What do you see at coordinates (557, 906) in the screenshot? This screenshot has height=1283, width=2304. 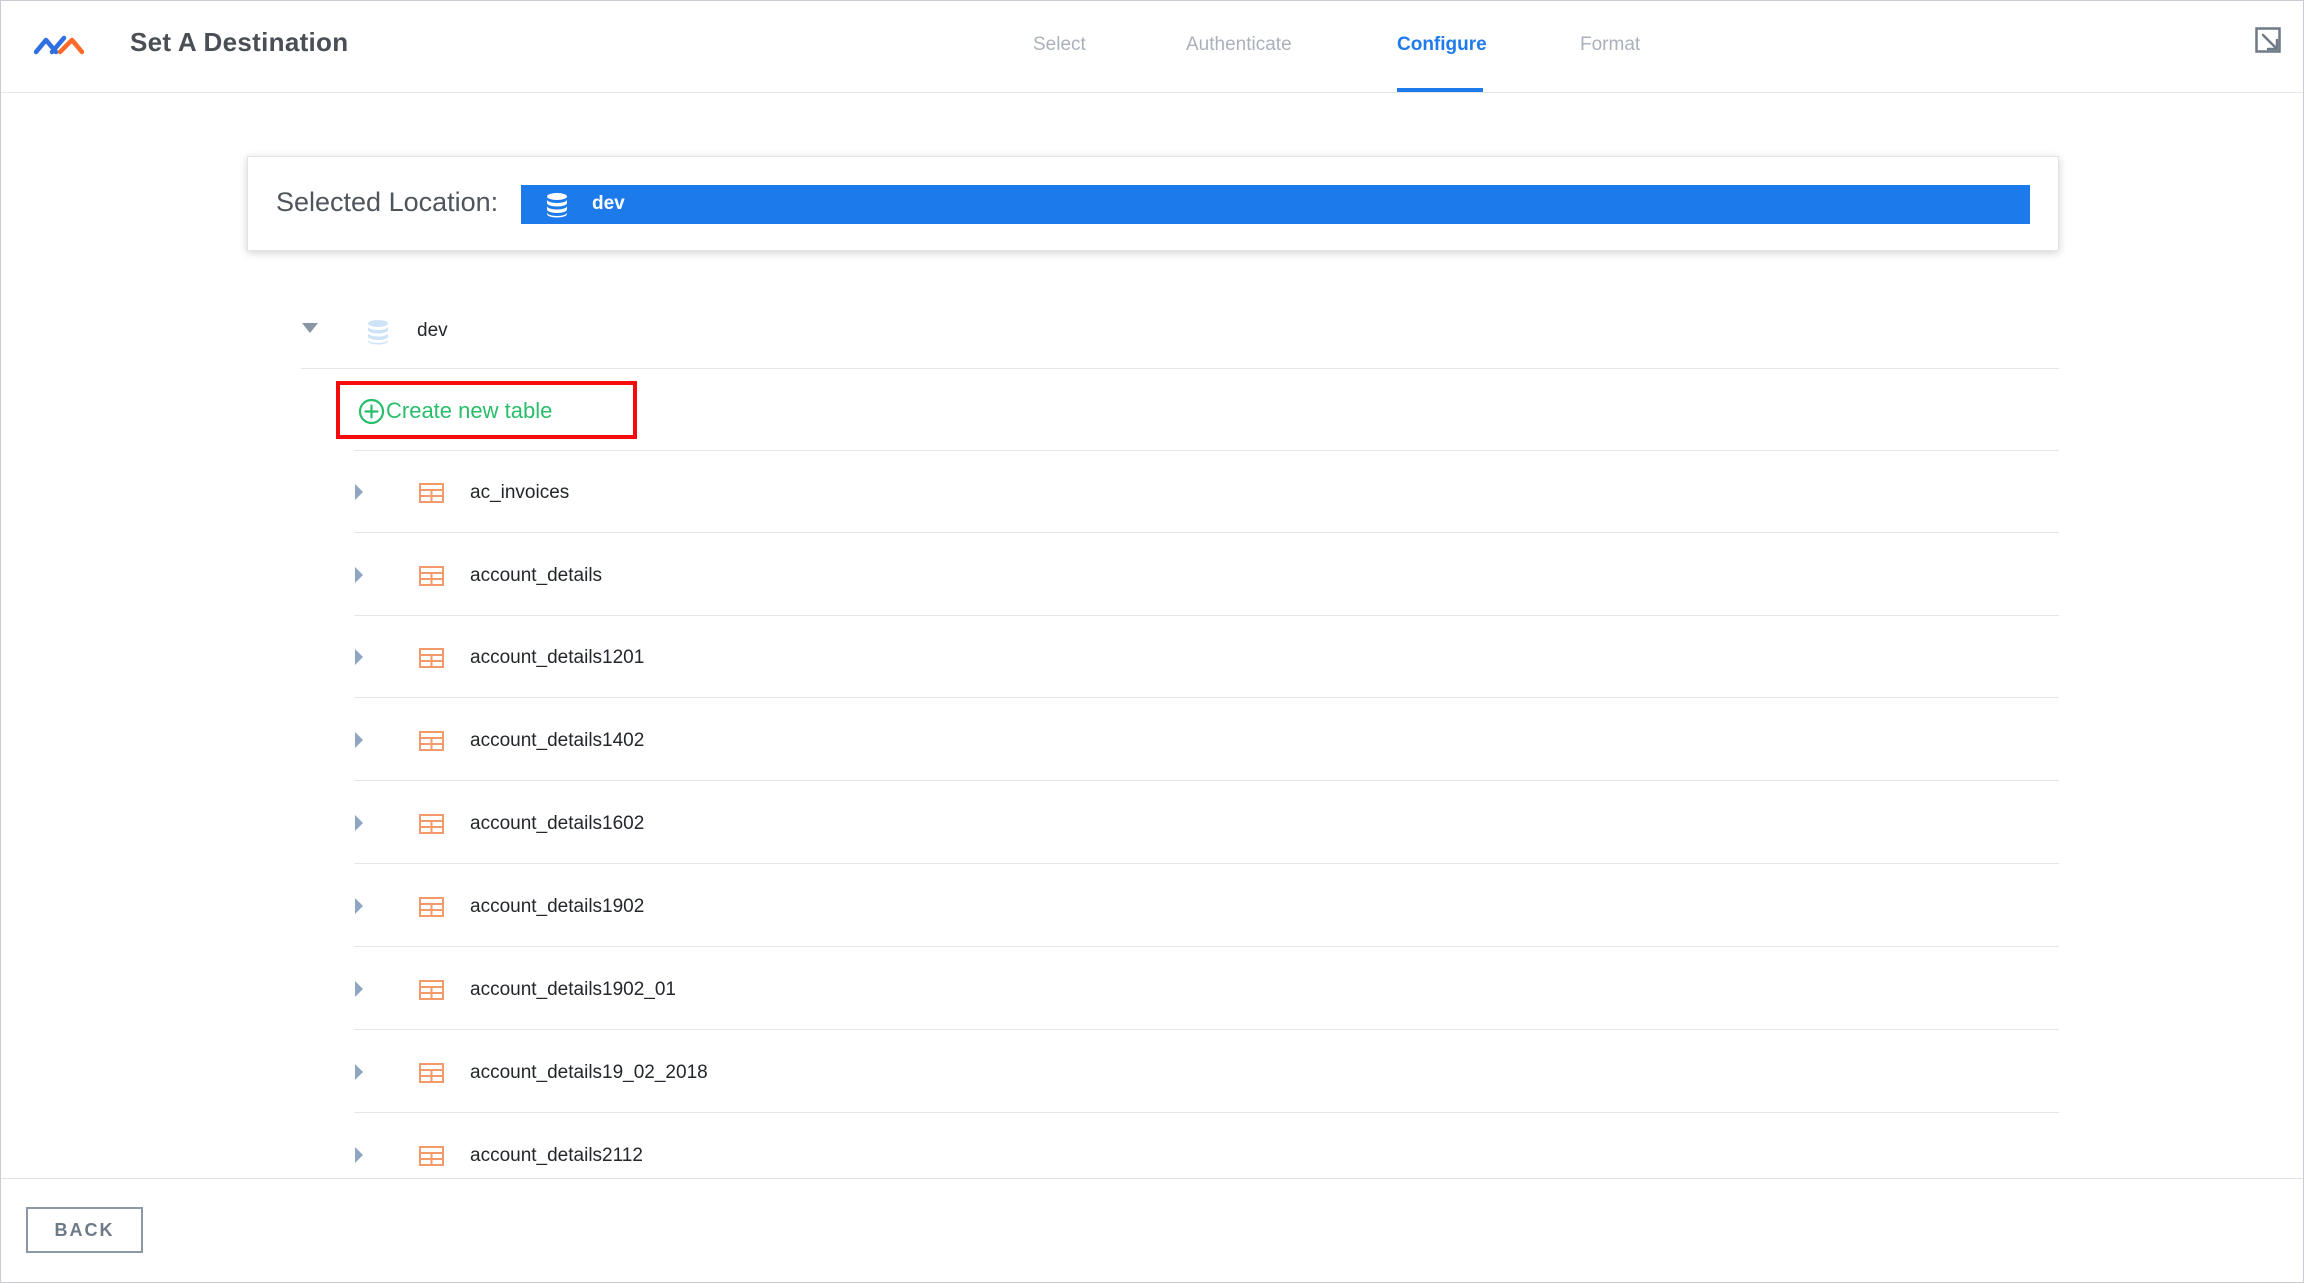 I see `table-name: account_details1902` at bounding box center [557, 906].